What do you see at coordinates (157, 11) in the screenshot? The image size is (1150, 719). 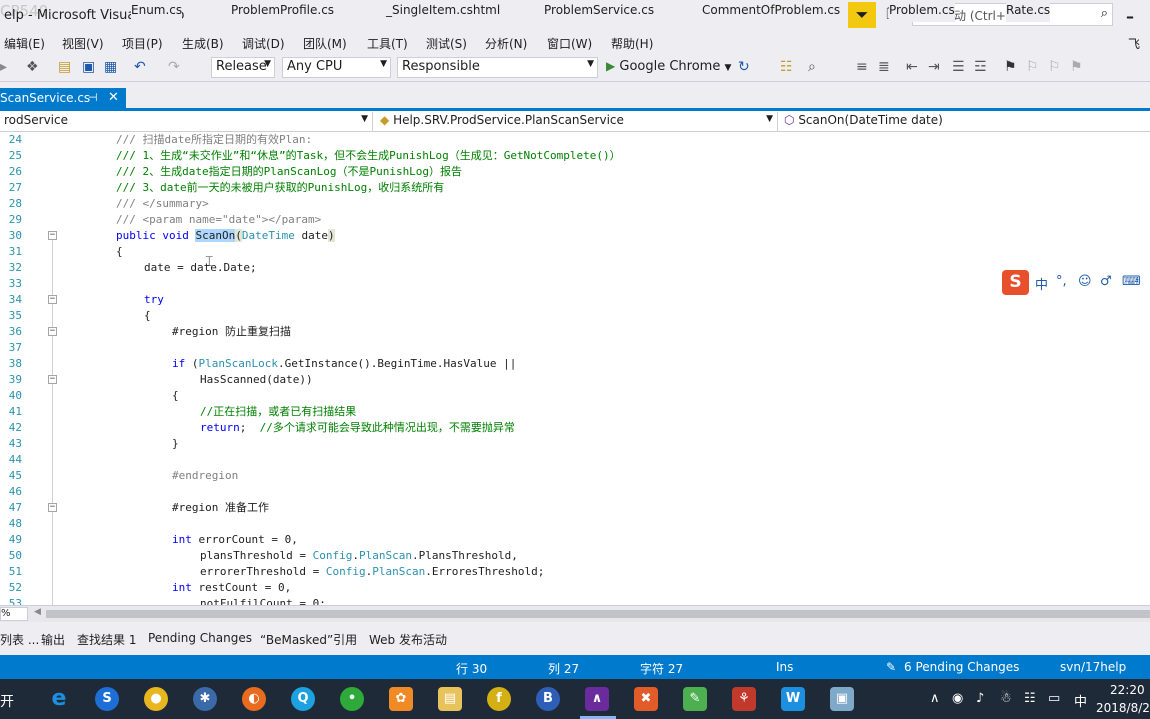 I see `tab-enum: Enum.cs` at bounding box center [157, 11].